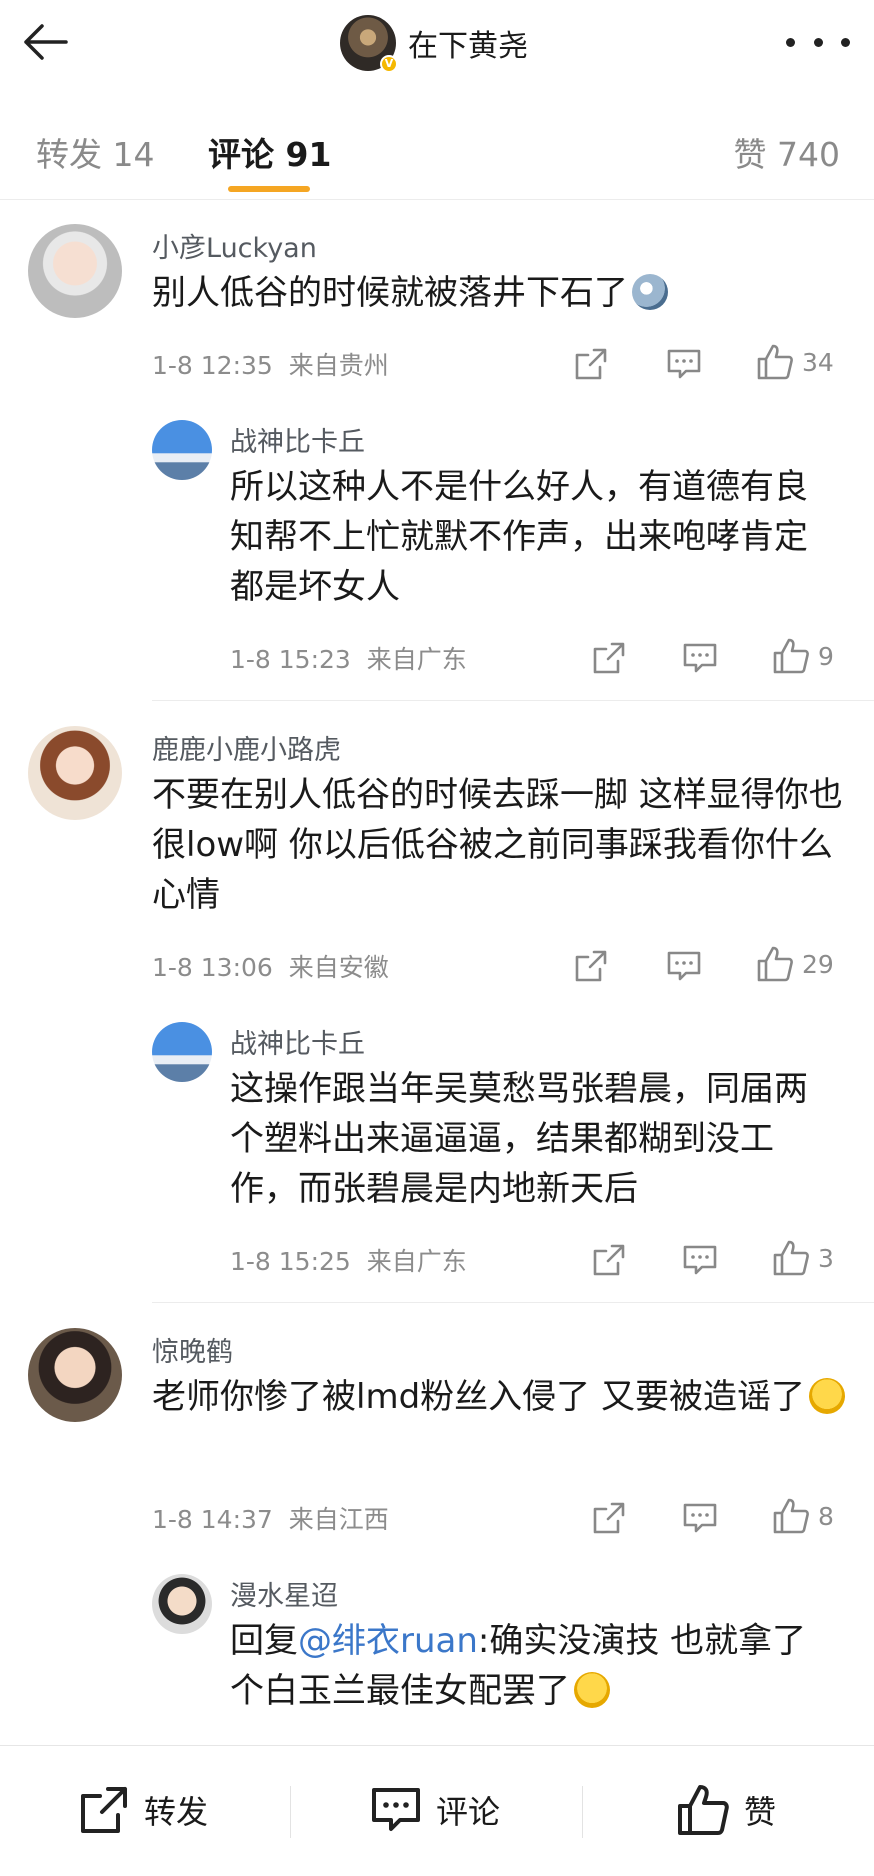 The height and width of the screenshot is (1876, 874). I want to click on comment-text: 老师你惨了被lmd粉丝入侵了 又要被造谣了, so click(502, 1397).